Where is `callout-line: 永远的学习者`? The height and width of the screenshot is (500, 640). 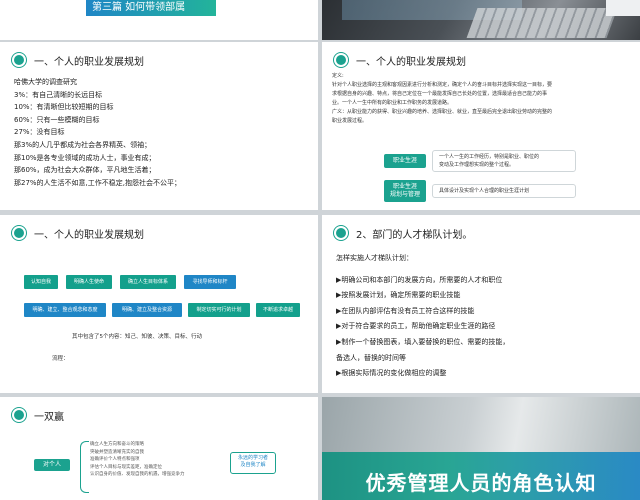 callout-line: 永远的学习者 is located at coordinates (252, 458).